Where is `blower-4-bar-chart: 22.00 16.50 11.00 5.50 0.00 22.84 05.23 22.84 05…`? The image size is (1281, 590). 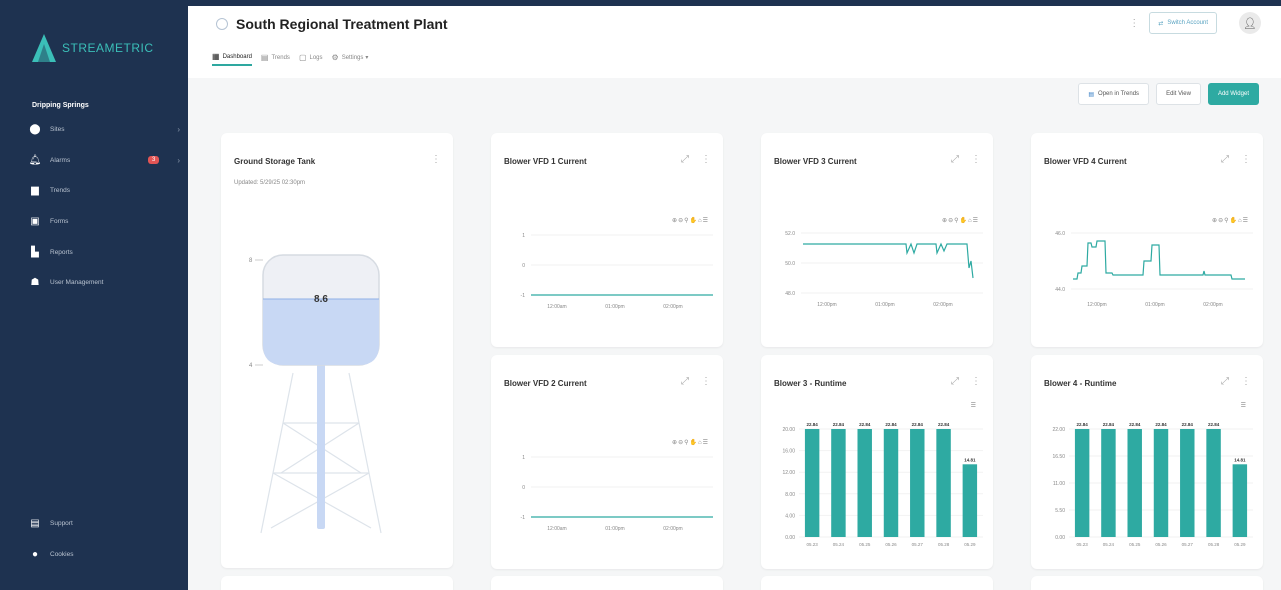
blower-4-bar-chart: 22.00 16.50 11.00 5.50 0.00 22.84 05.23 22.84 05… is located at coordinates (1152, 484).